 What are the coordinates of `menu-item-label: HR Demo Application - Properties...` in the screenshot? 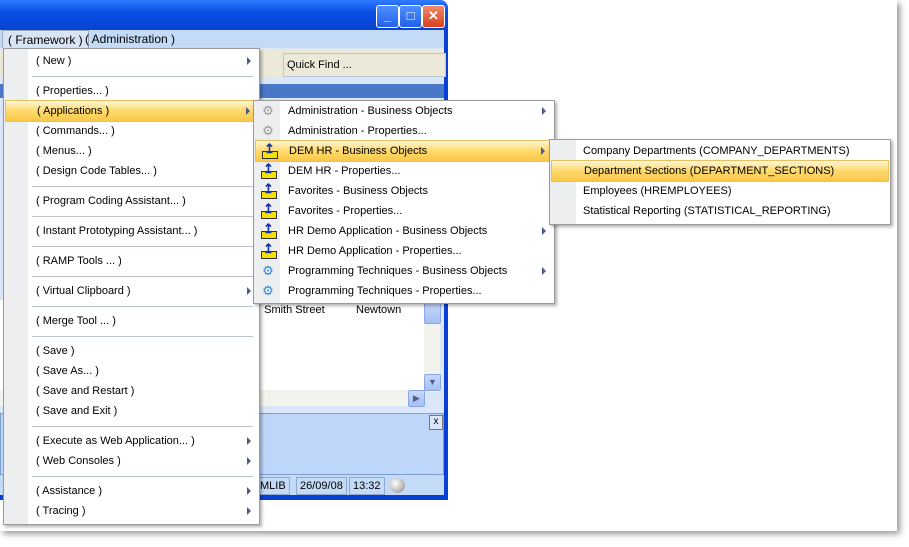 It's located at (375, 251).